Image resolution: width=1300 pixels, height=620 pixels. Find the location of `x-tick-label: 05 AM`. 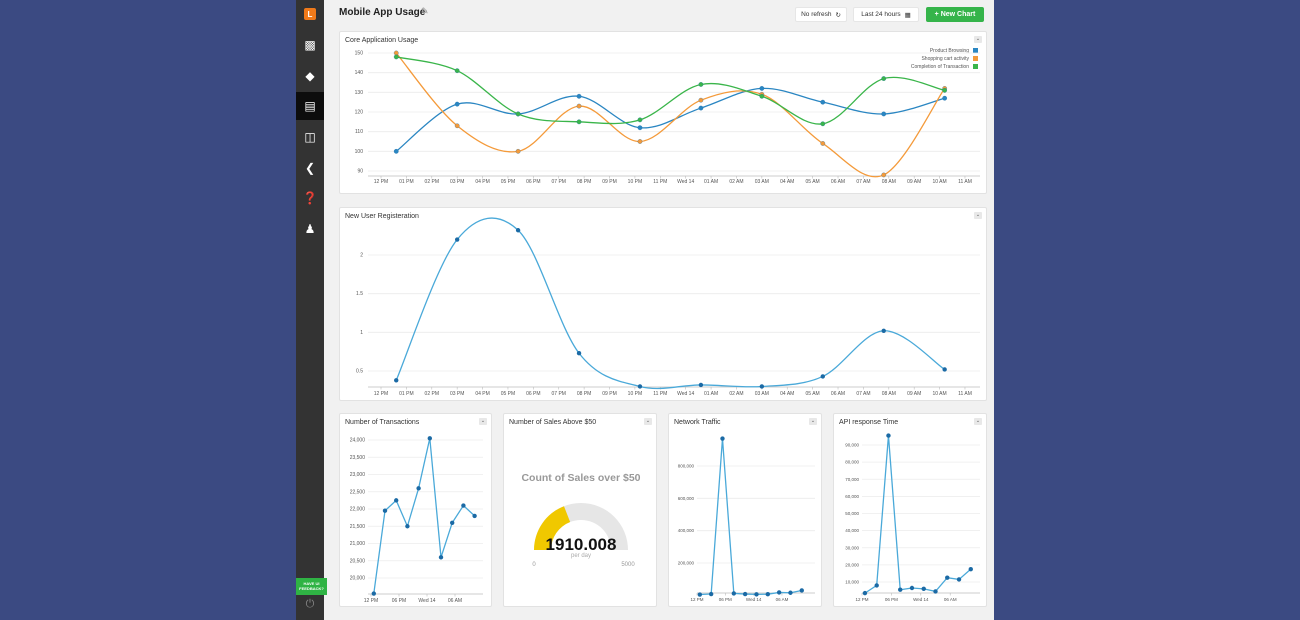

x-tick-label: 05 AM is located at coordinates (813, 394).